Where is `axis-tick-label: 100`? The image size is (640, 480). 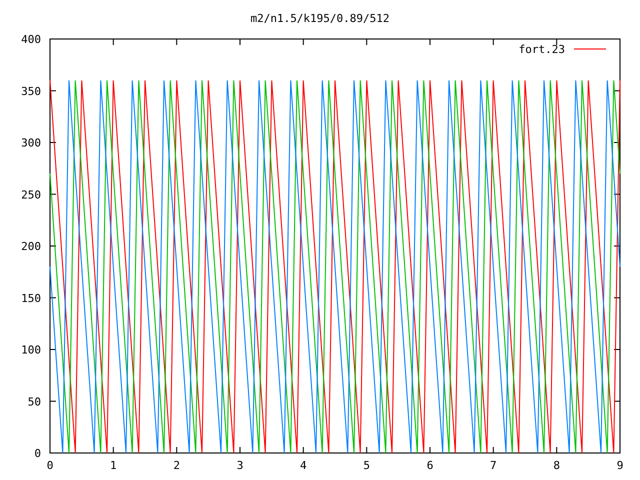 axis-tick-label: 100 is located at coordinates (31, 350).